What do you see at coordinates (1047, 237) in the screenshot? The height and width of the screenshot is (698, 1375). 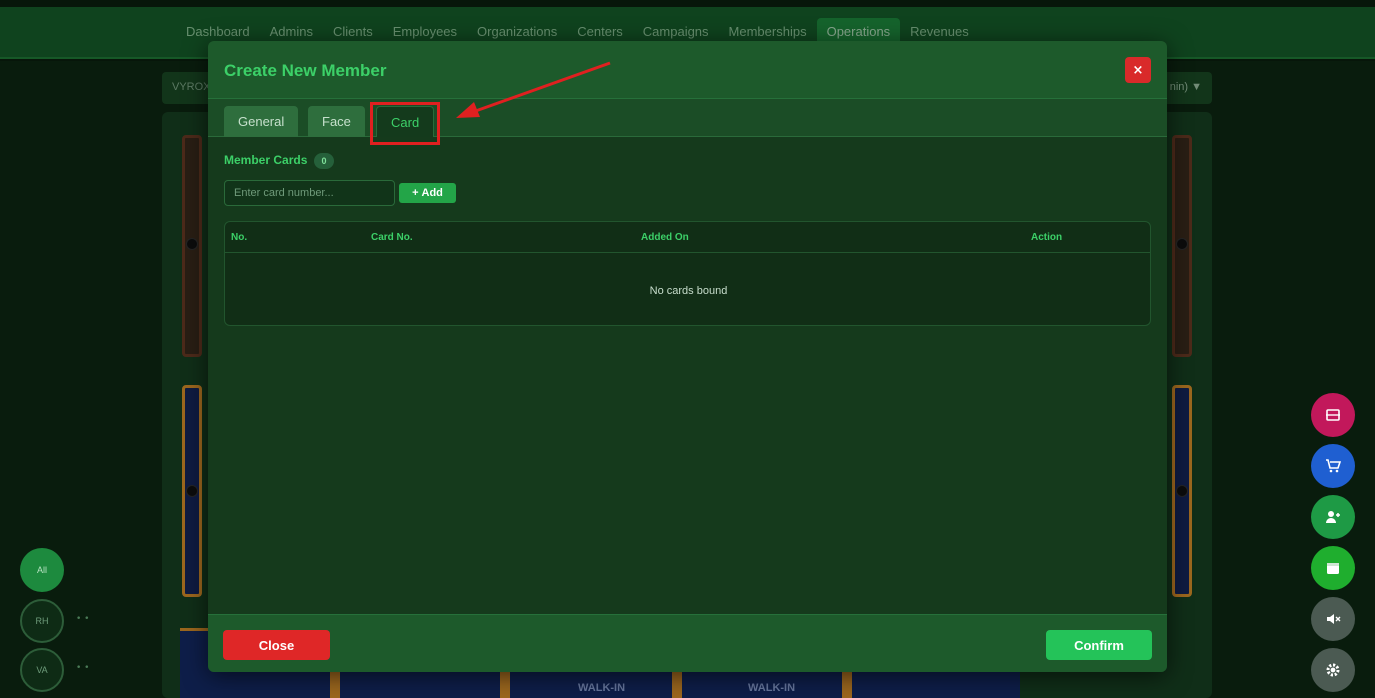 I see `col-action: Action` at bounding box center [1047, 237].